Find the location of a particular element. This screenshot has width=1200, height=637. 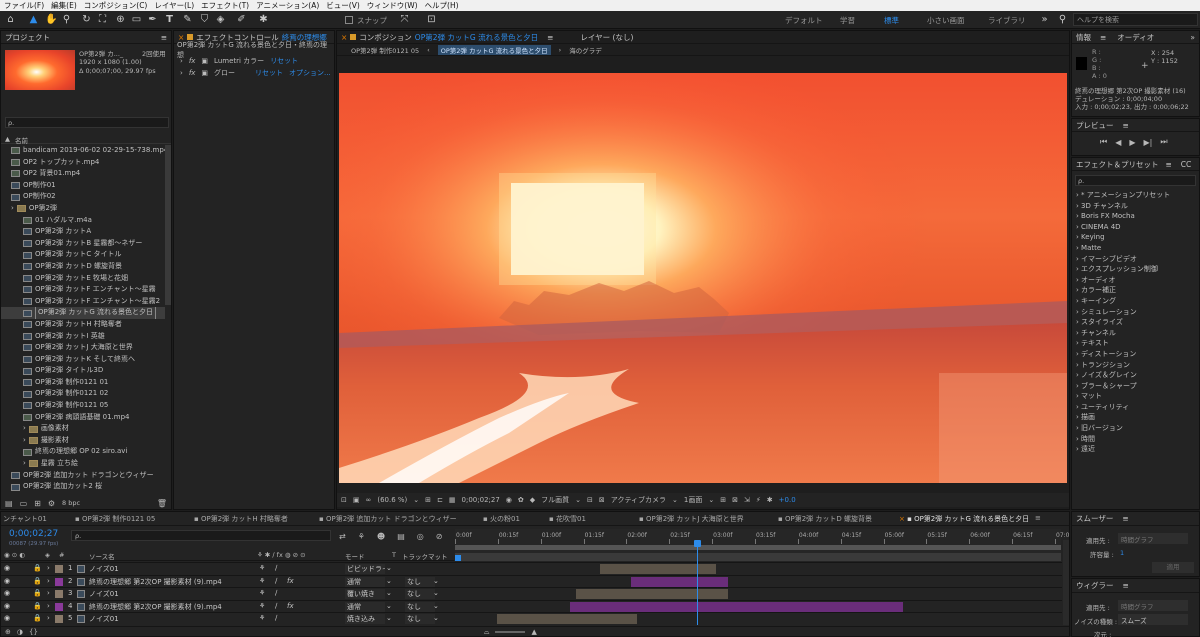

color-channel-icon: ◆ is located at coordinates (532, 500).